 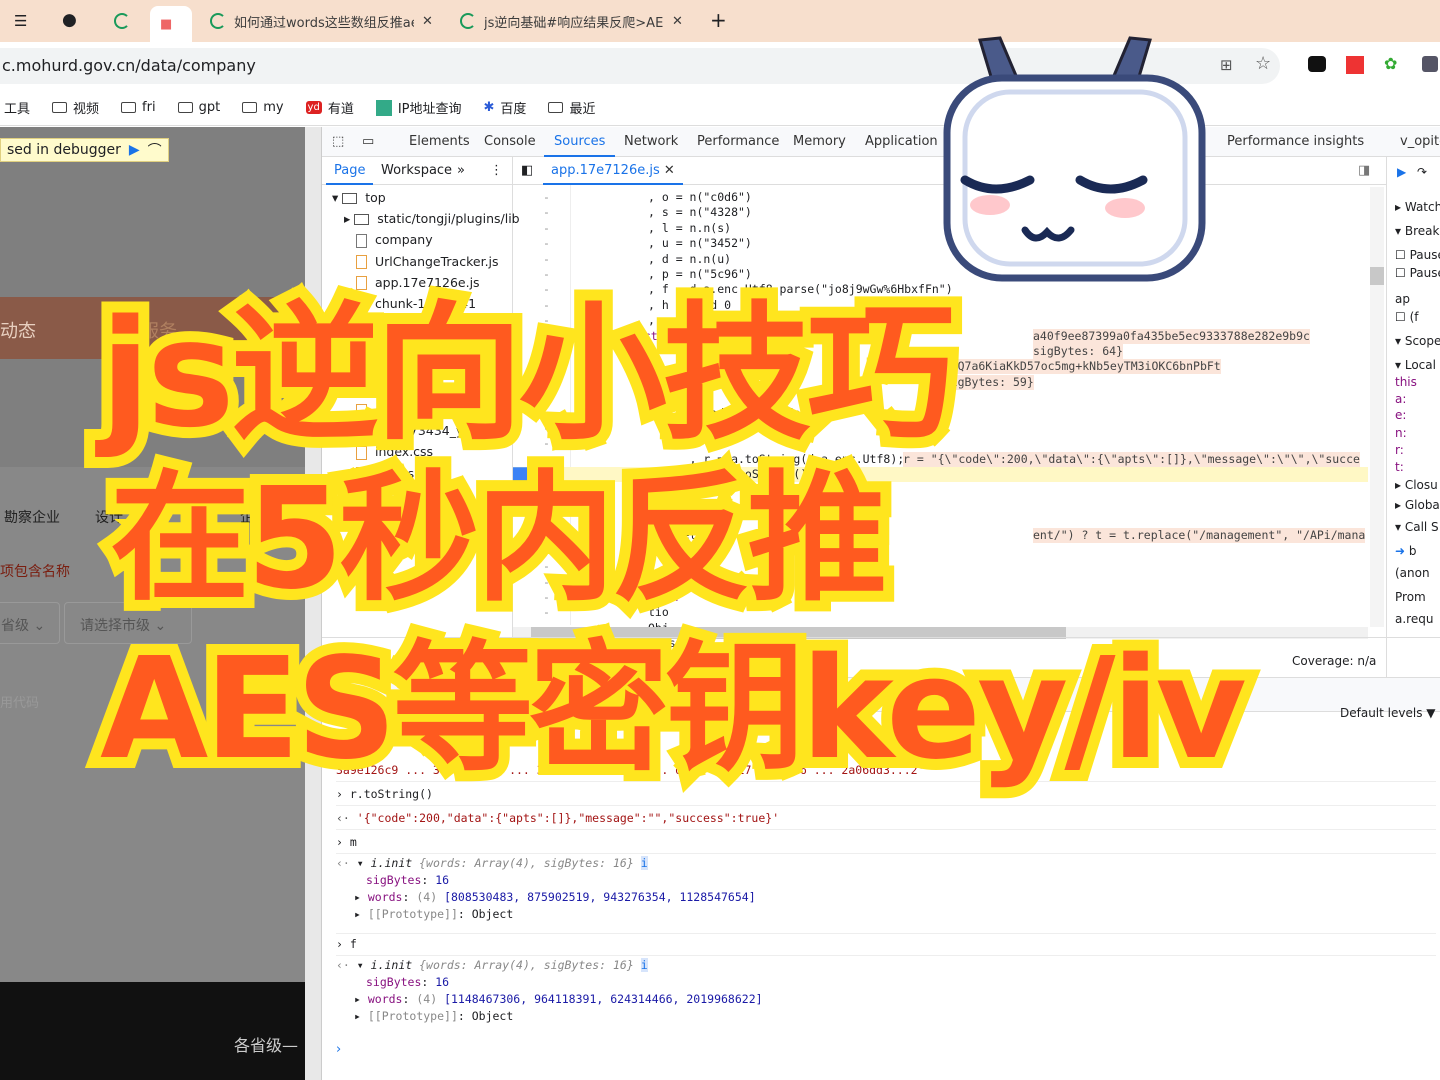 I want to click on console-input-line: › m, so click(x=886, y=842).